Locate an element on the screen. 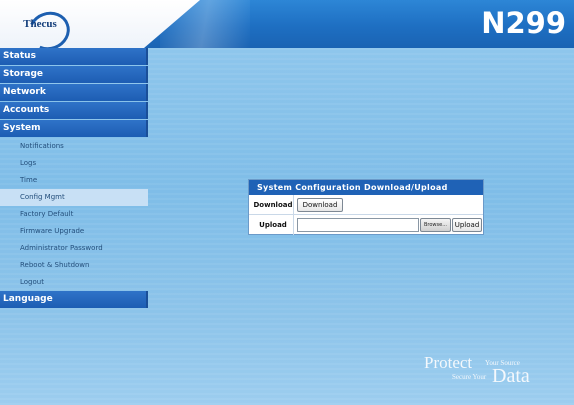 This screenshot has height=405, width=574. logo-text: Thecus is located at coordinates (40, 24).